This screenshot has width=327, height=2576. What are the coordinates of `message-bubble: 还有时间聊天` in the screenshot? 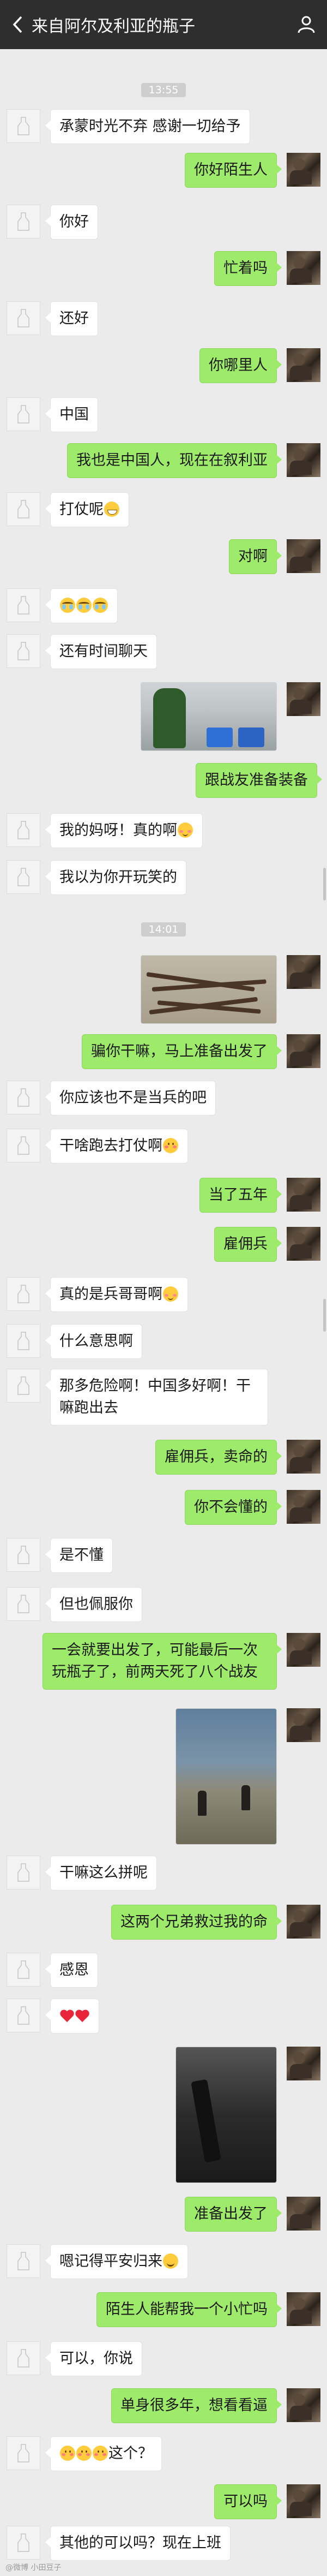 It's located at (101, 651).